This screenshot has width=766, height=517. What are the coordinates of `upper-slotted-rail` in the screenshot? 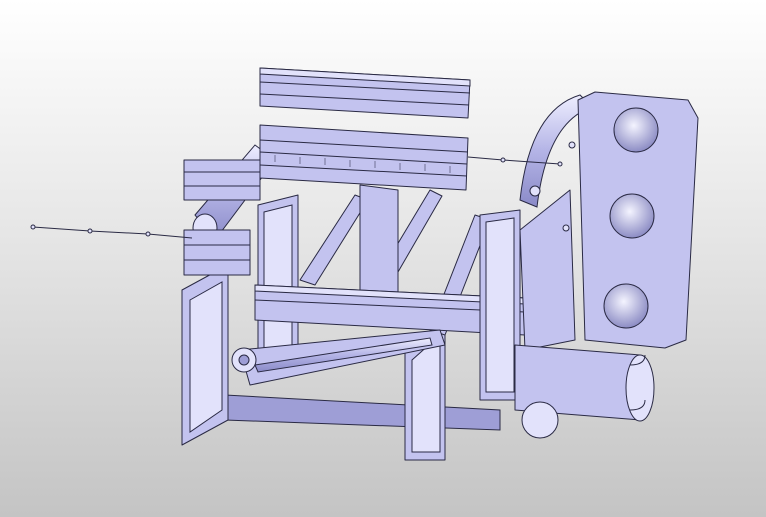 It's located at (364, 157).